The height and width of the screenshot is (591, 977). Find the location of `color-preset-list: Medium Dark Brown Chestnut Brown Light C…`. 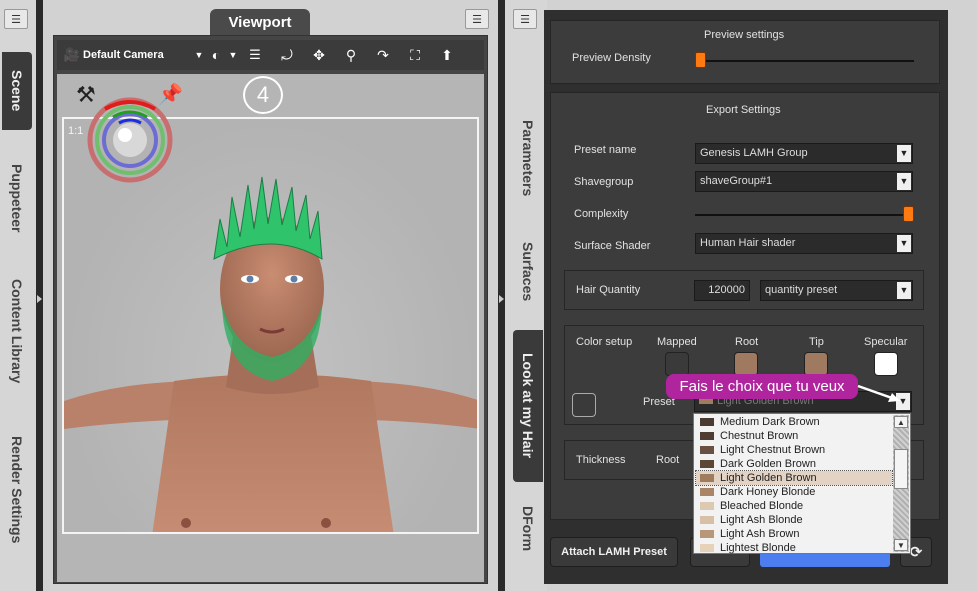

color-preset-list: Medium Dark Brown Chestnut Brown Light C… is located at coordinates (802, 483).